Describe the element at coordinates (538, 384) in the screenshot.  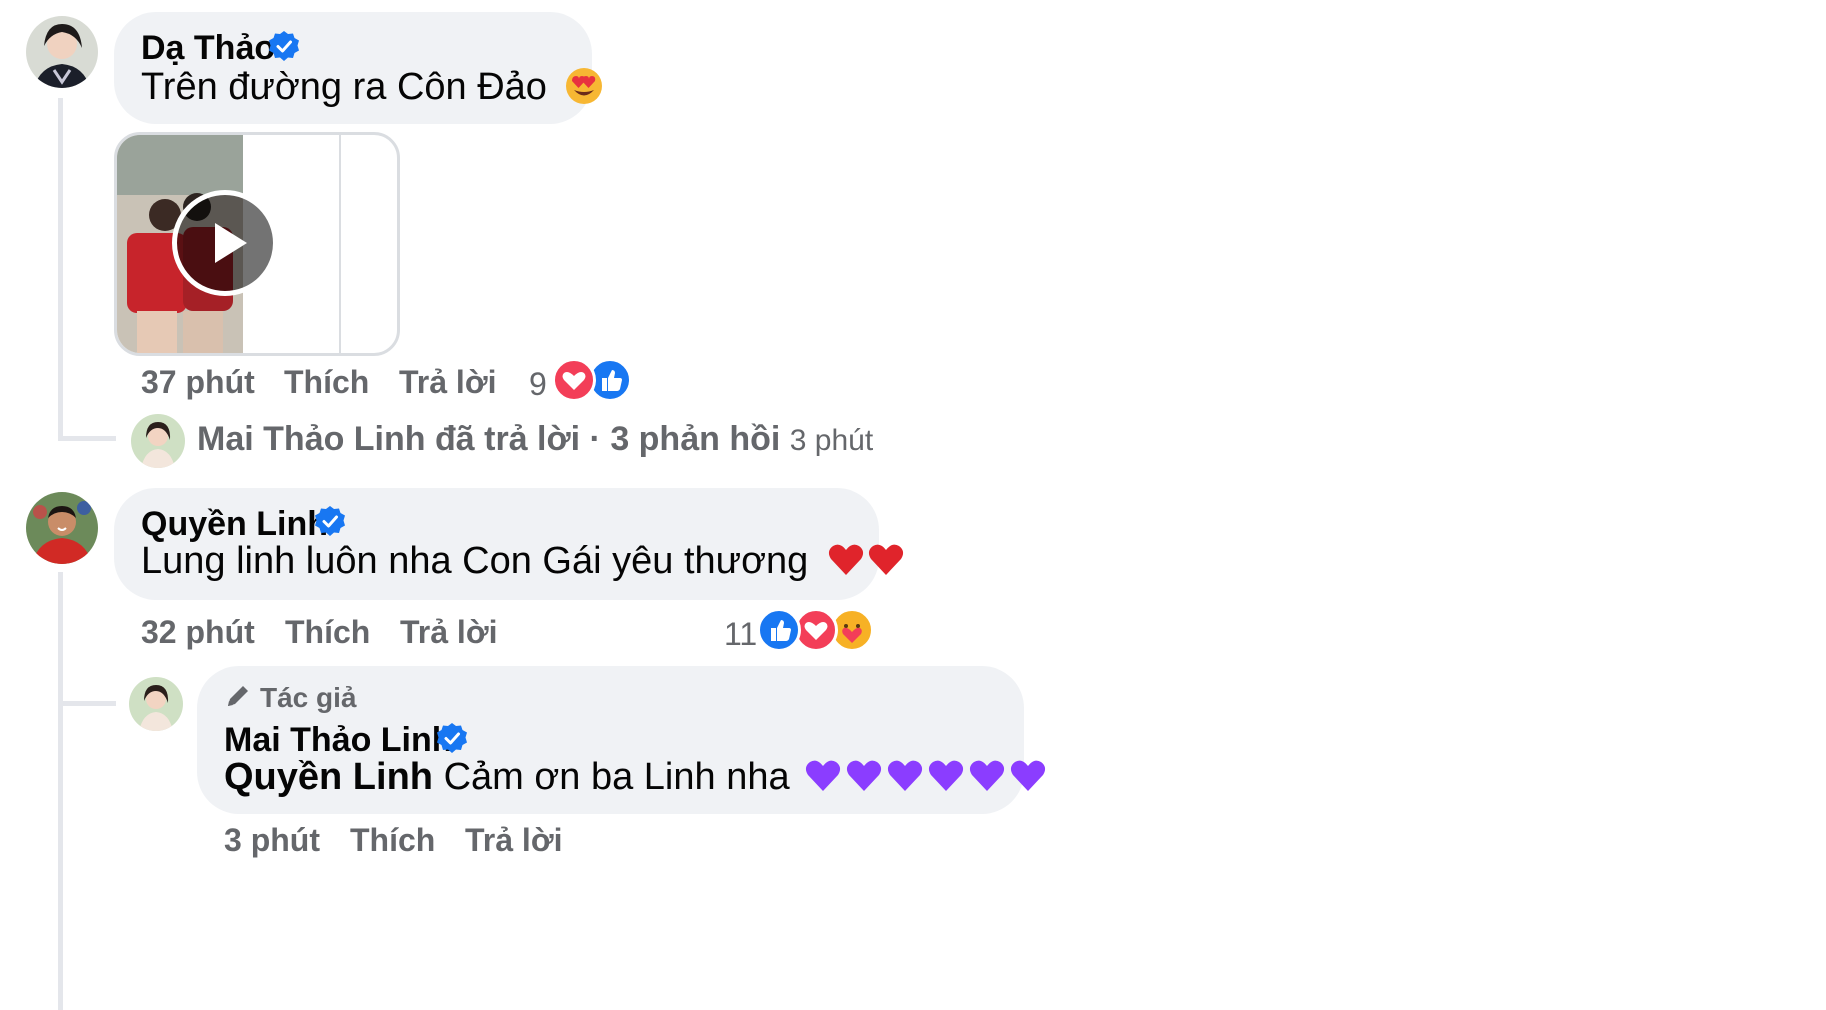
I see `reaction-count: 9` at that location.